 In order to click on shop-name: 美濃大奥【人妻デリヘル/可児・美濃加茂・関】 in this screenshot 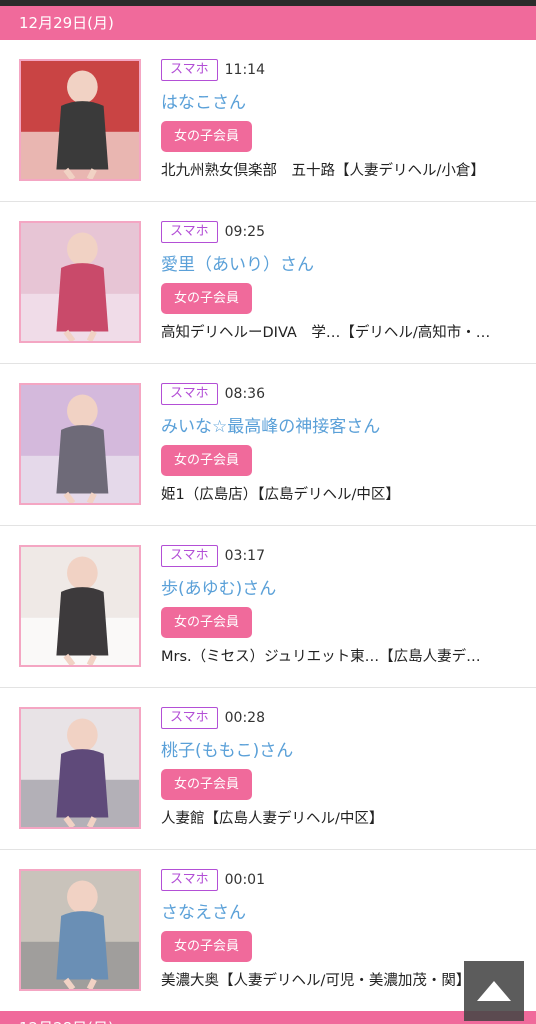, I will do `click(333, 979)`.